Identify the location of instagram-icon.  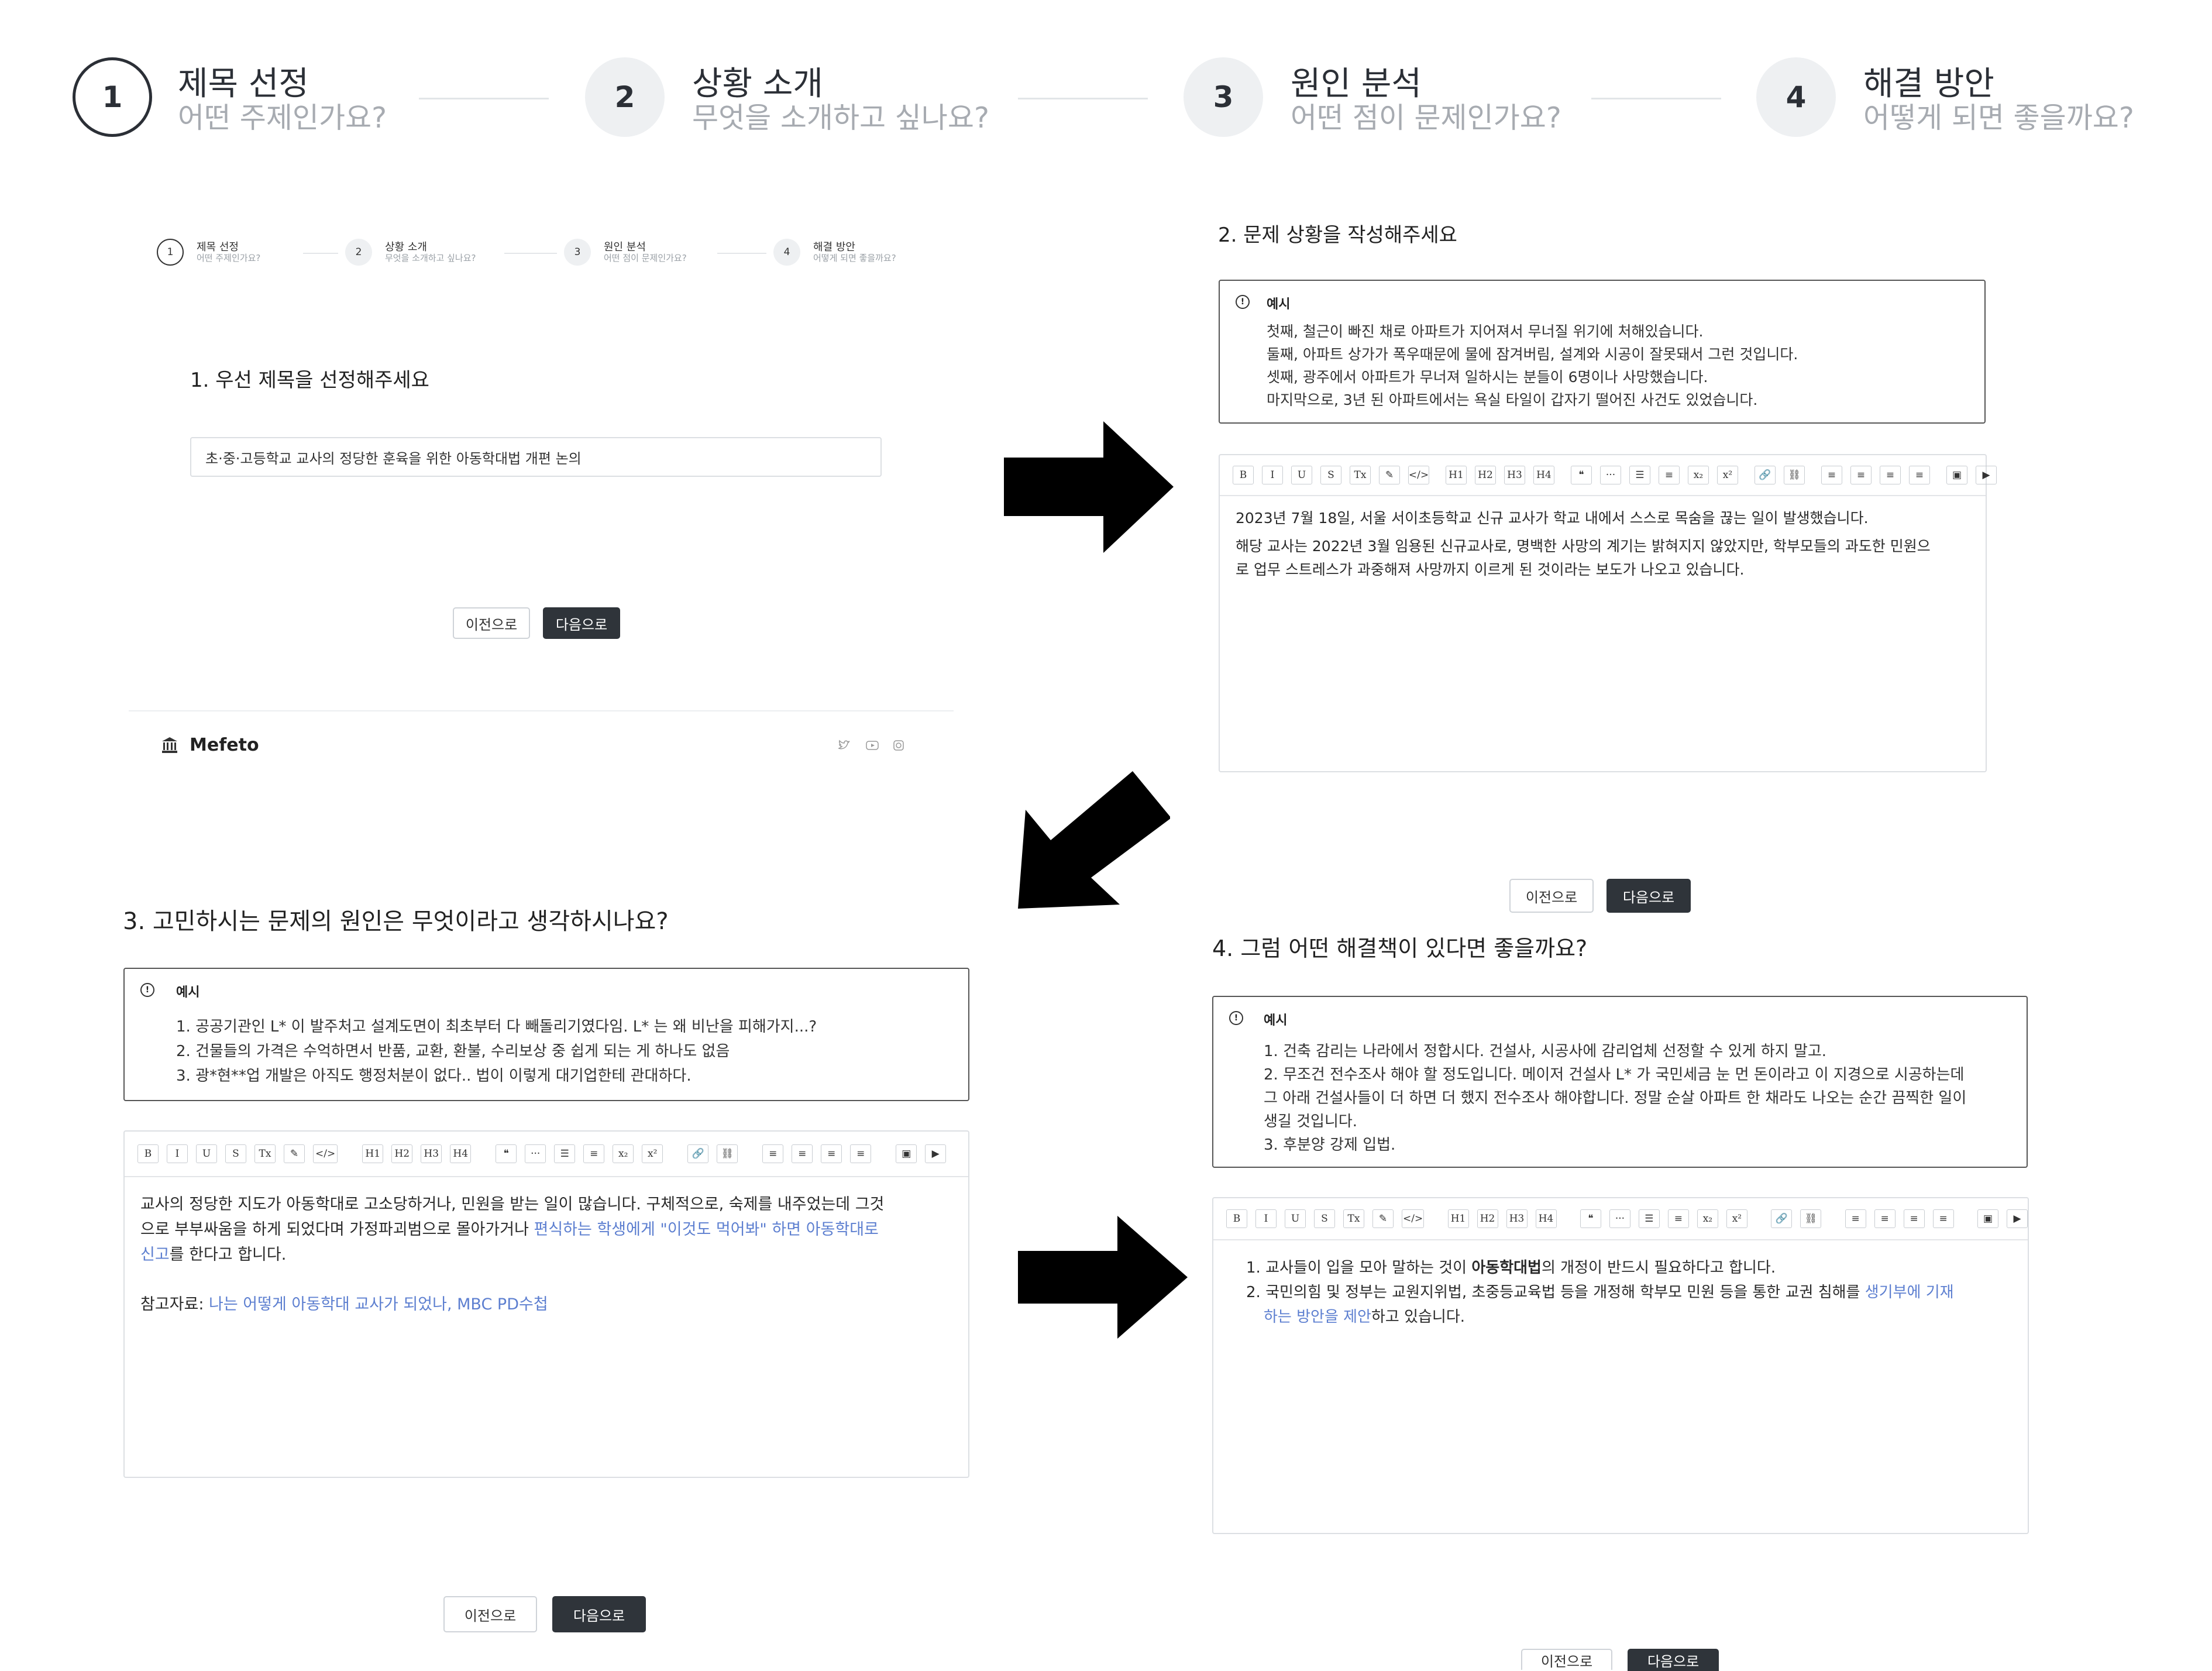
(899, 747).